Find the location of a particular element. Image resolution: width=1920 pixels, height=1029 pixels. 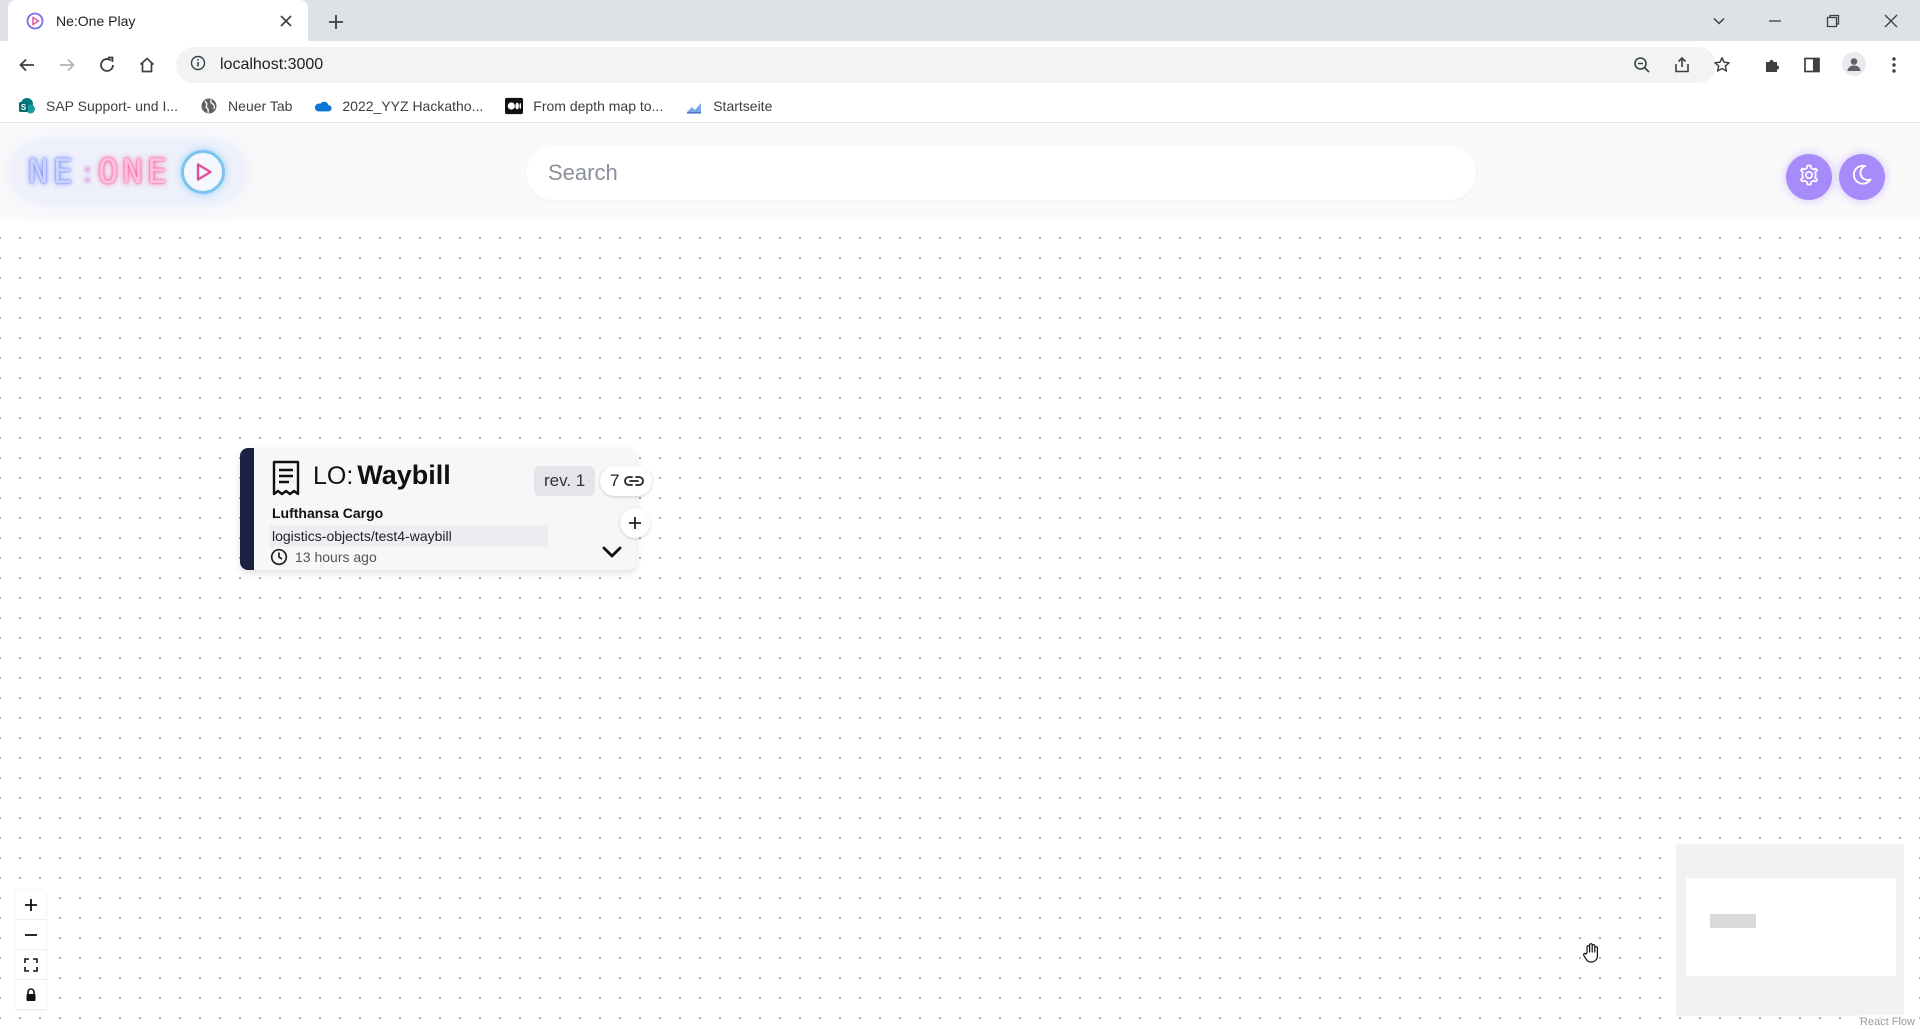

minimap is located at coordinates (1790, 930).